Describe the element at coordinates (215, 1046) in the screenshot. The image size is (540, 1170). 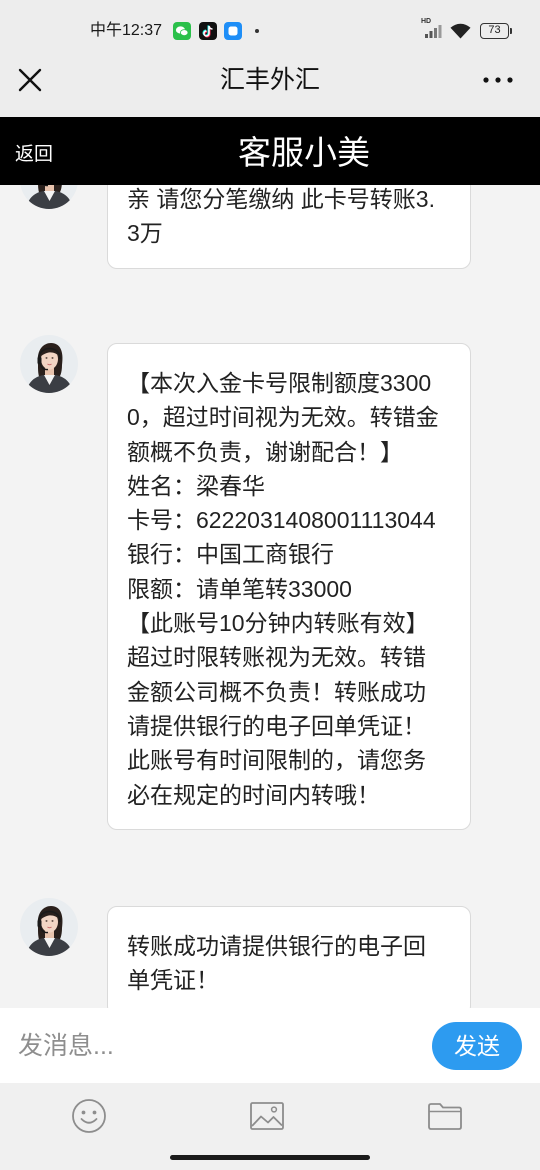
I see `message-input` at that location.